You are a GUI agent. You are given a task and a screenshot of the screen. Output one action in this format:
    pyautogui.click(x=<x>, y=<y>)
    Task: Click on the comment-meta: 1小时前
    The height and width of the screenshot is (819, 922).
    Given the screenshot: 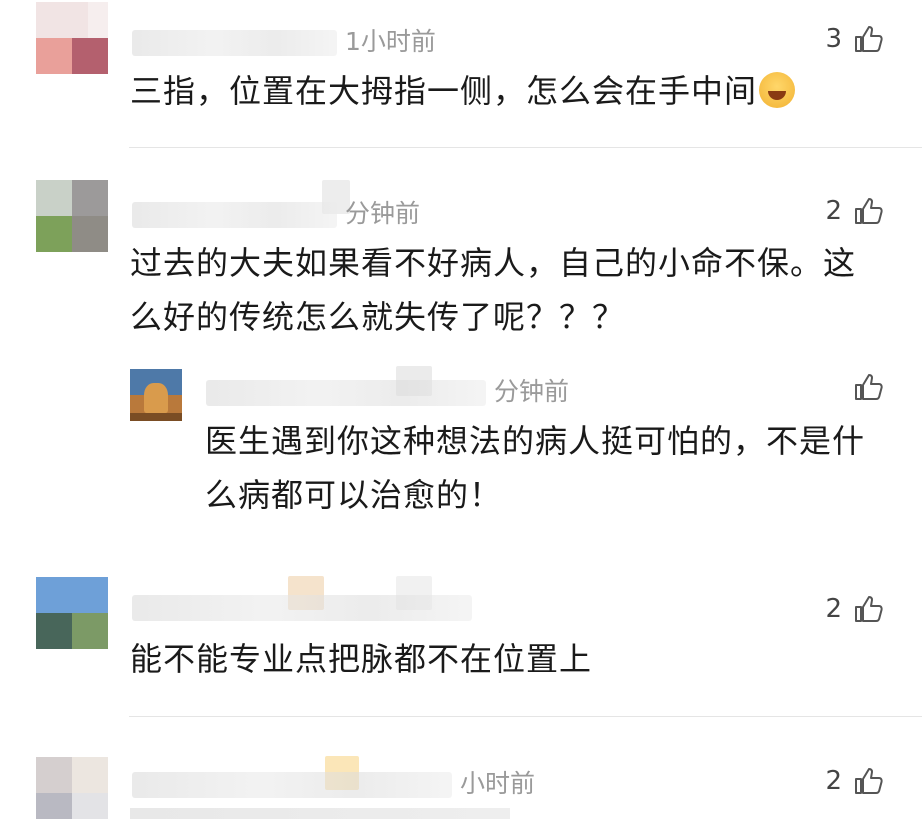 What is the action you would take?
    pyautogui.click(x=284, y=40)
    